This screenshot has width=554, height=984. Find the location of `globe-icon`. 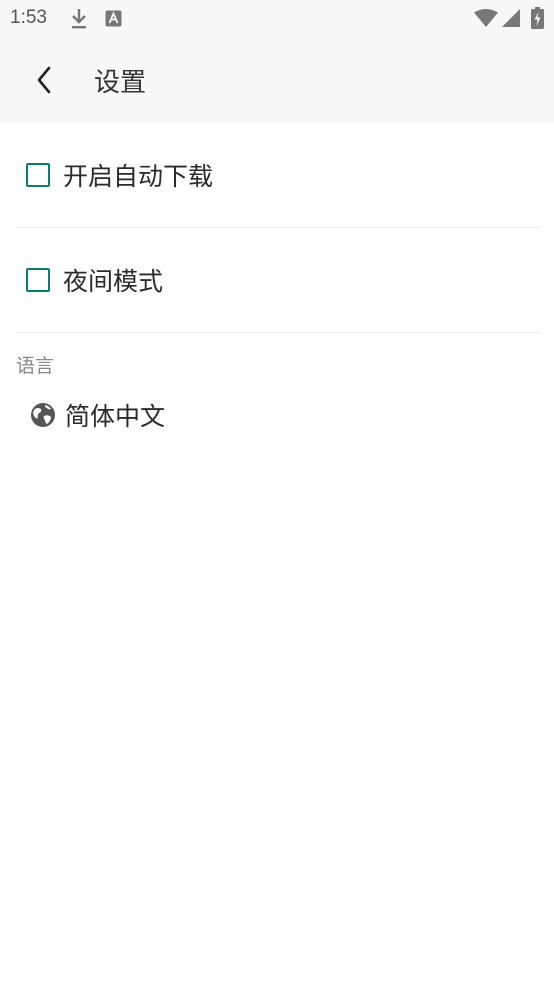

globe-icon is located at coordinates (43, 415).